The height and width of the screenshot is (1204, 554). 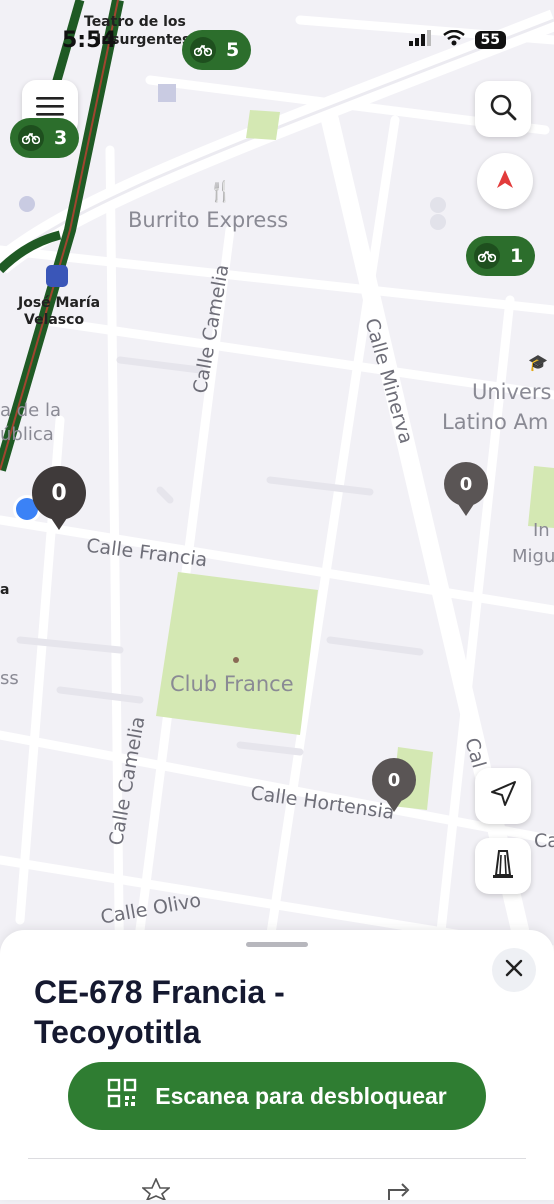 I want to click on poi-burrito-express: Burrito Express, so click(x=208, y=220).